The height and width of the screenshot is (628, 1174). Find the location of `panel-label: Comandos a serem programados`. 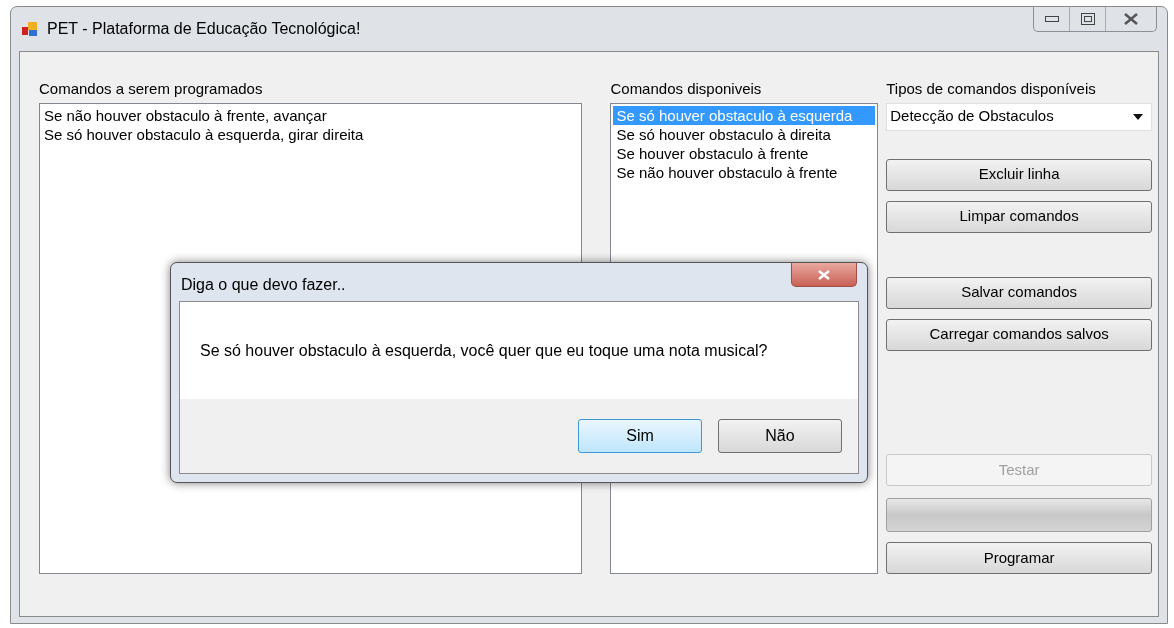

panel-label: Comandos a serem programados is located at coordinates (151, 89).